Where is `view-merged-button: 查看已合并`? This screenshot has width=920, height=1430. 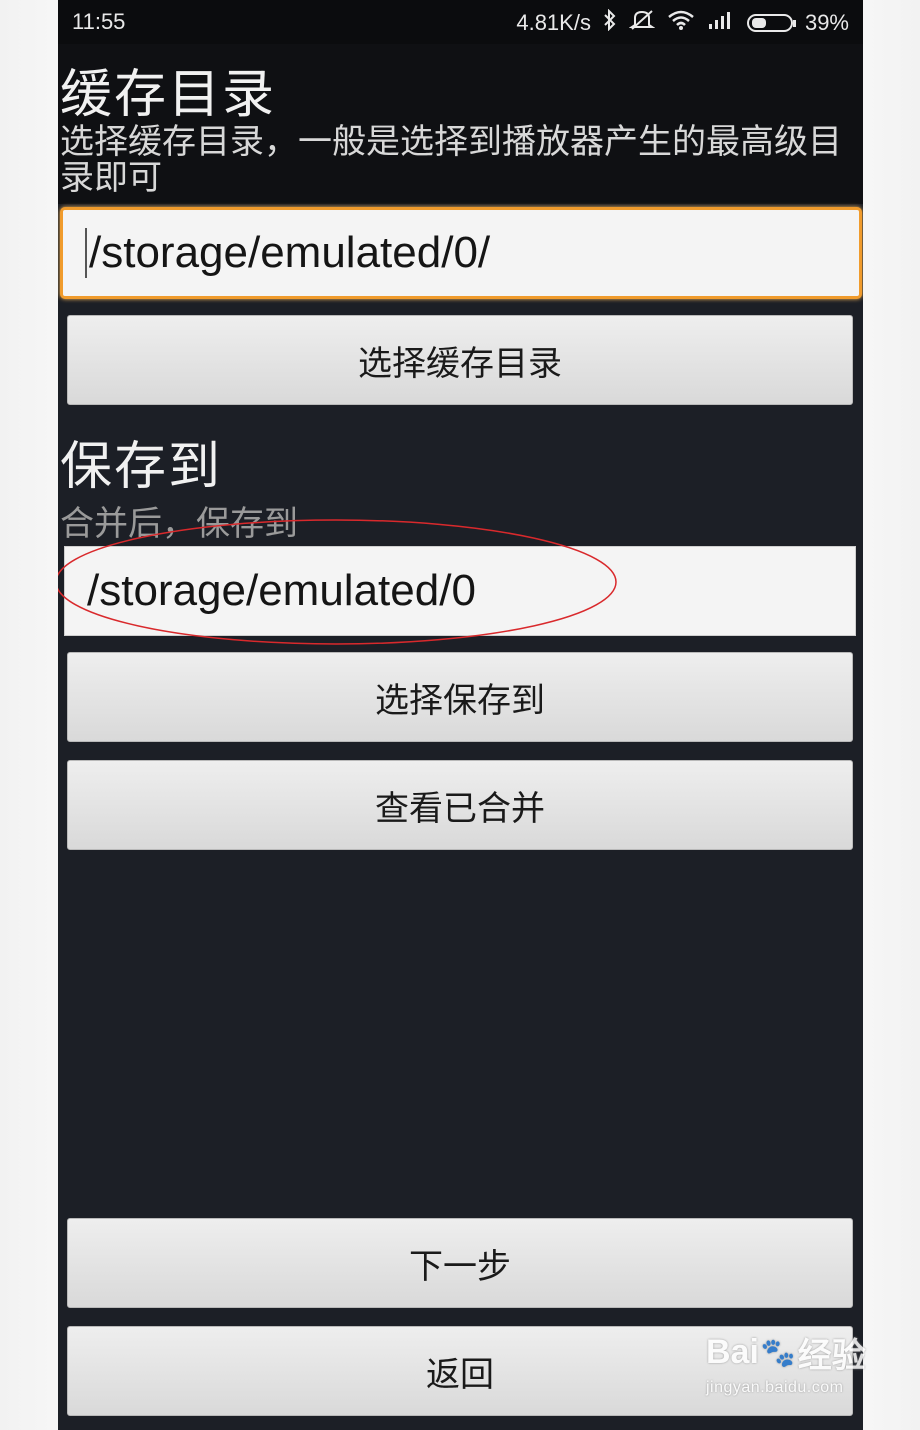
view-merged-button: 查看已合并 is located at coordinates (460, 805).